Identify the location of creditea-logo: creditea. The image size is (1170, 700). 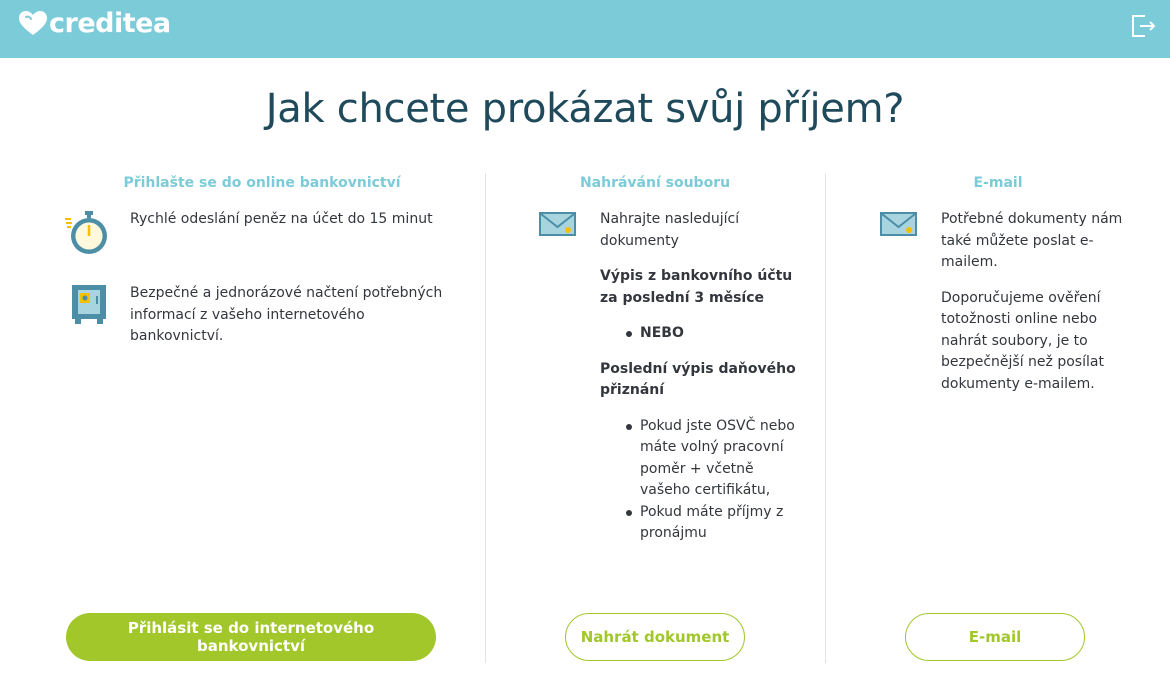
(94, 24).